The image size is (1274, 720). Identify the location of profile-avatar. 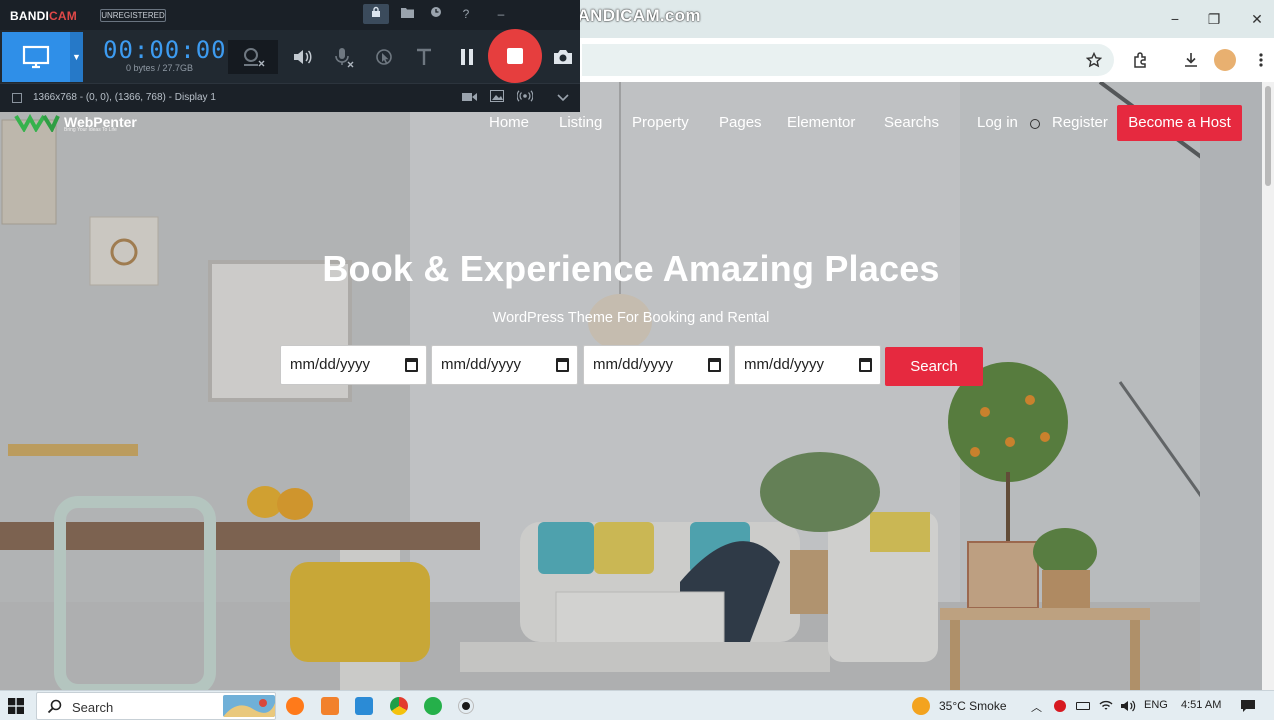
(1225, 60).